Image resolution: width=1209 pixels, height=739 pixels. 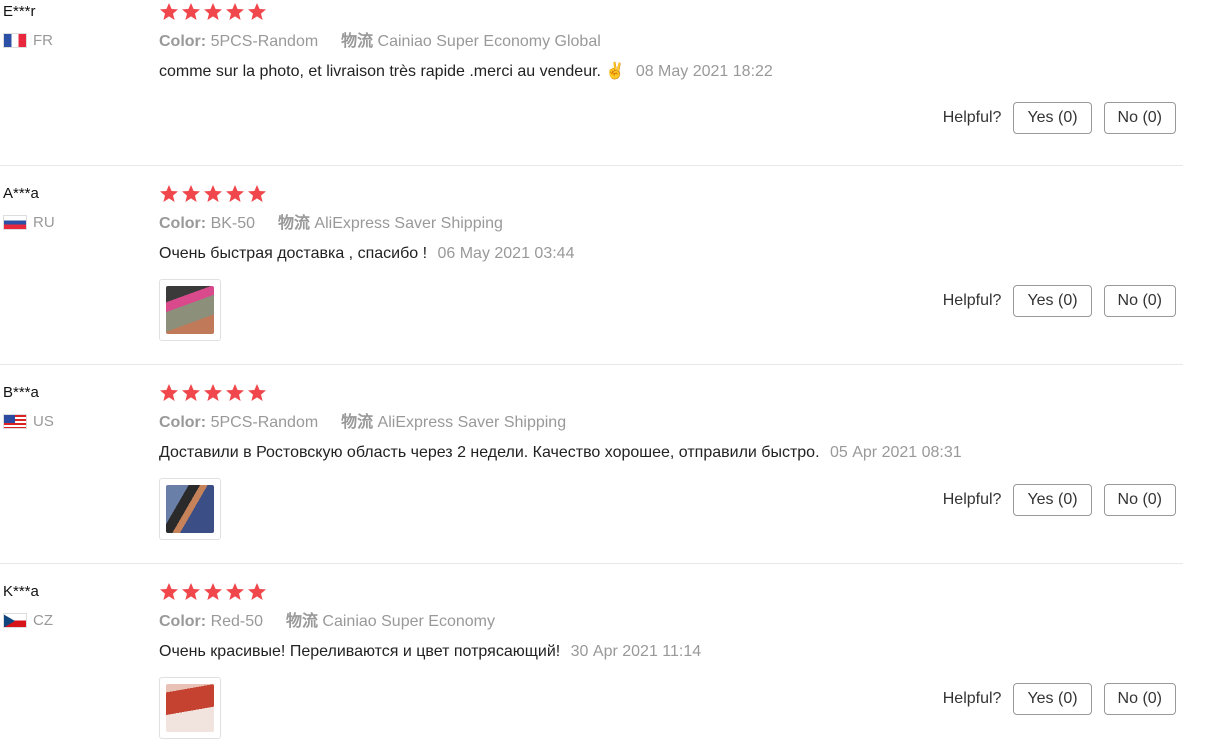 I want to click on reviewer-name: K***a, so click(x=21, y=591).